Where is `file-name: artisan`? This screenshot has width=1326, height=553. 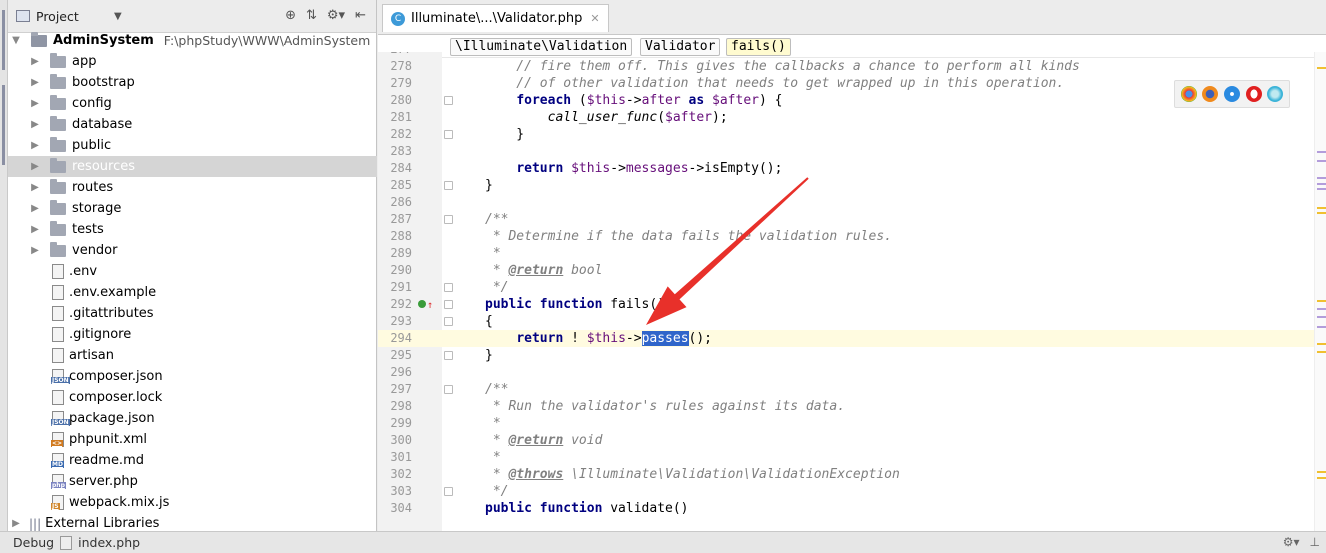 file-name: artisan is located at coordinates (91, 355).